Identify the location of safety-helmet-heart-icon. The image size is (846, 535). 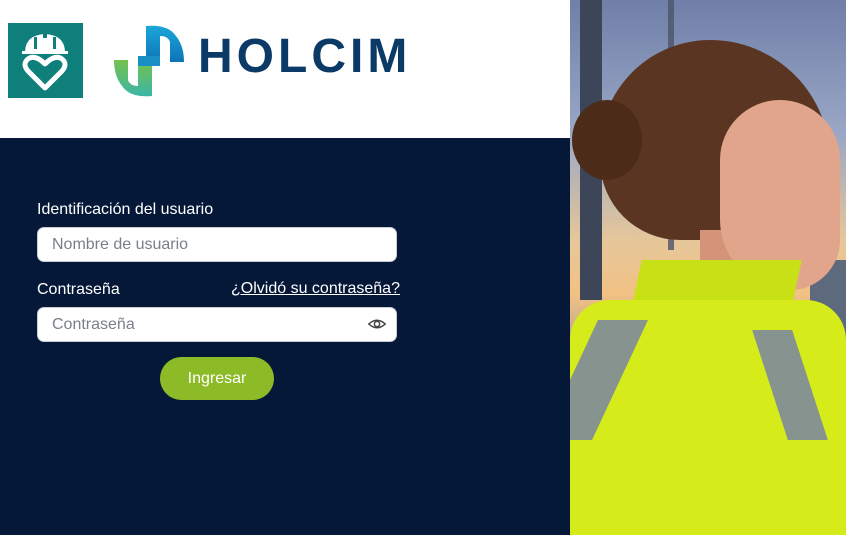
(45, 60).